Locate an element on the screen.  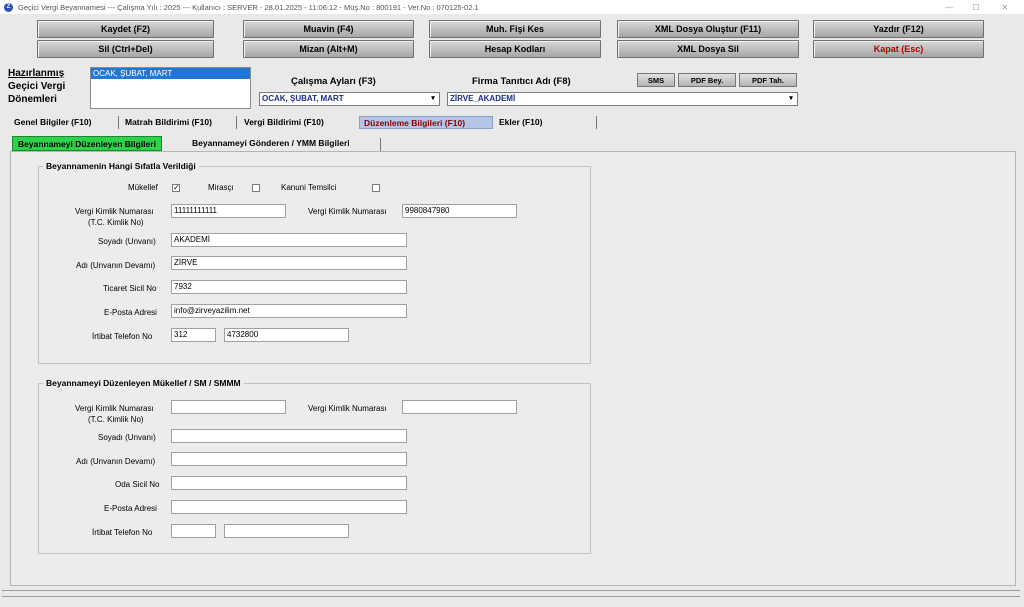
periods-label-line3: Dönemleri is located at coordinates (32, 99).